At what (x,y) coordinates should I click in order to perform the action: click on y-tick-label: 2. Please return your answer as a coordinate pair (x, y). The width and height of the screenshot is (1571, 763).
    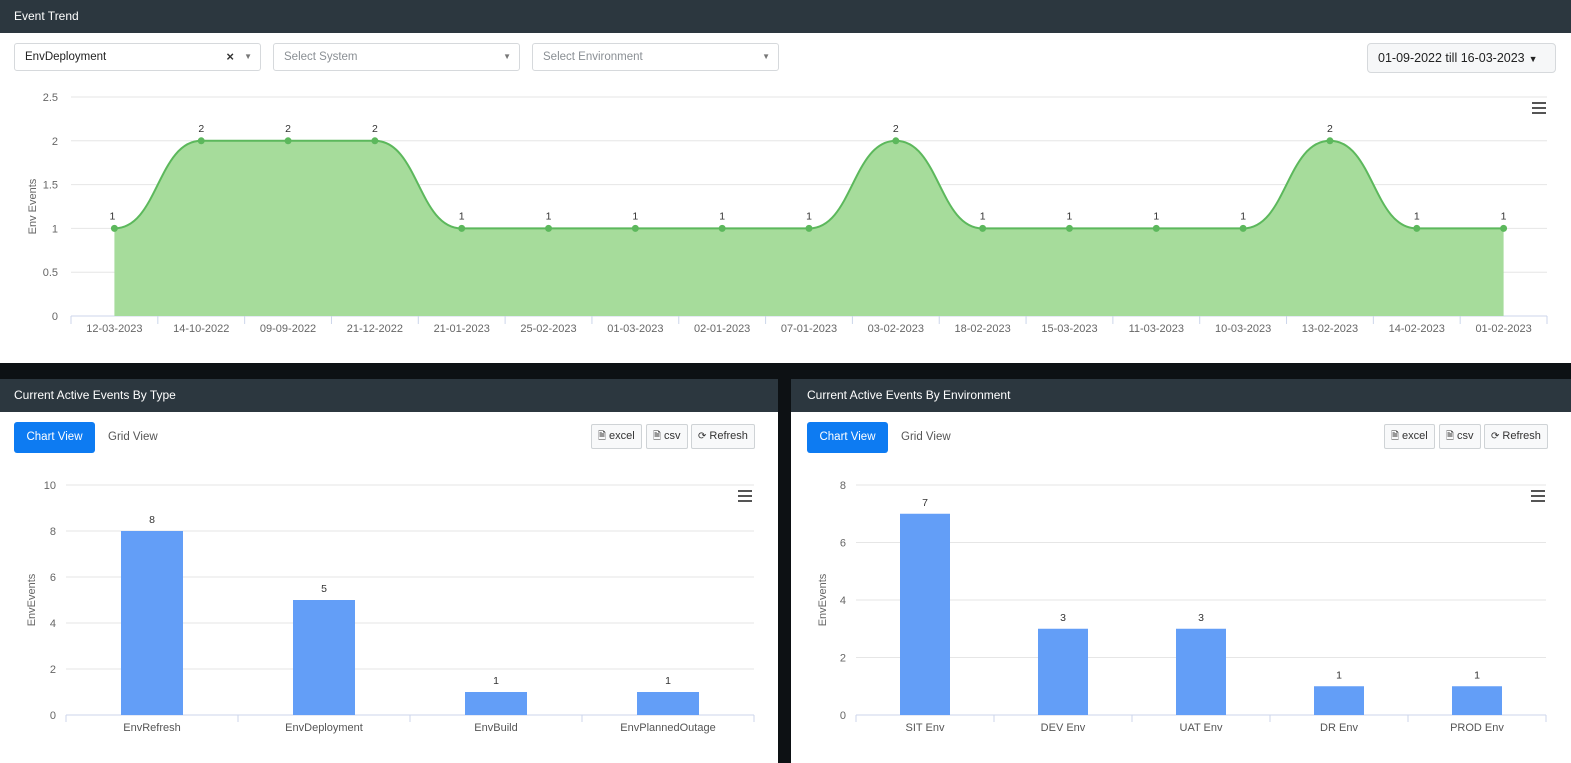
    Looking at the image, I should click on (843, 659).